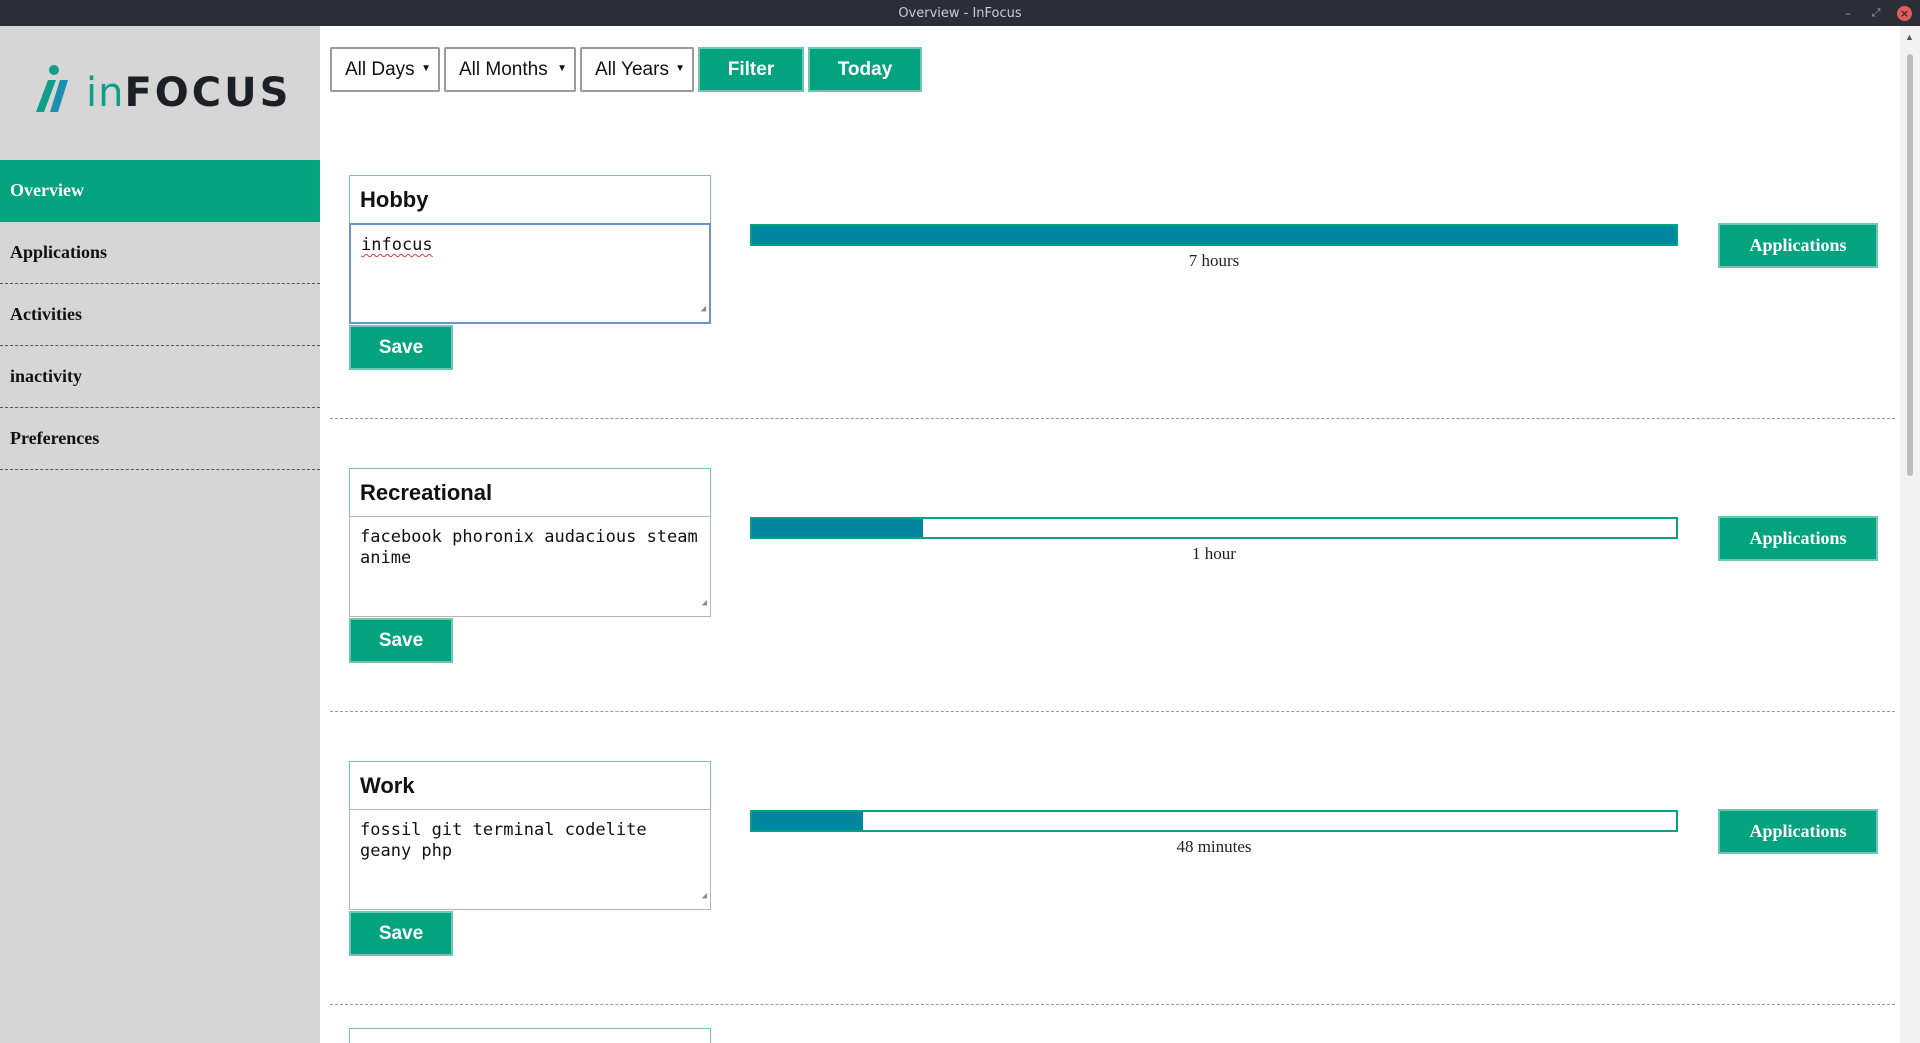  What do you see at coordinates (1910, 265) in the screenshot?
I see `scrollbar-thumb` at bounding box center [1910, 265].